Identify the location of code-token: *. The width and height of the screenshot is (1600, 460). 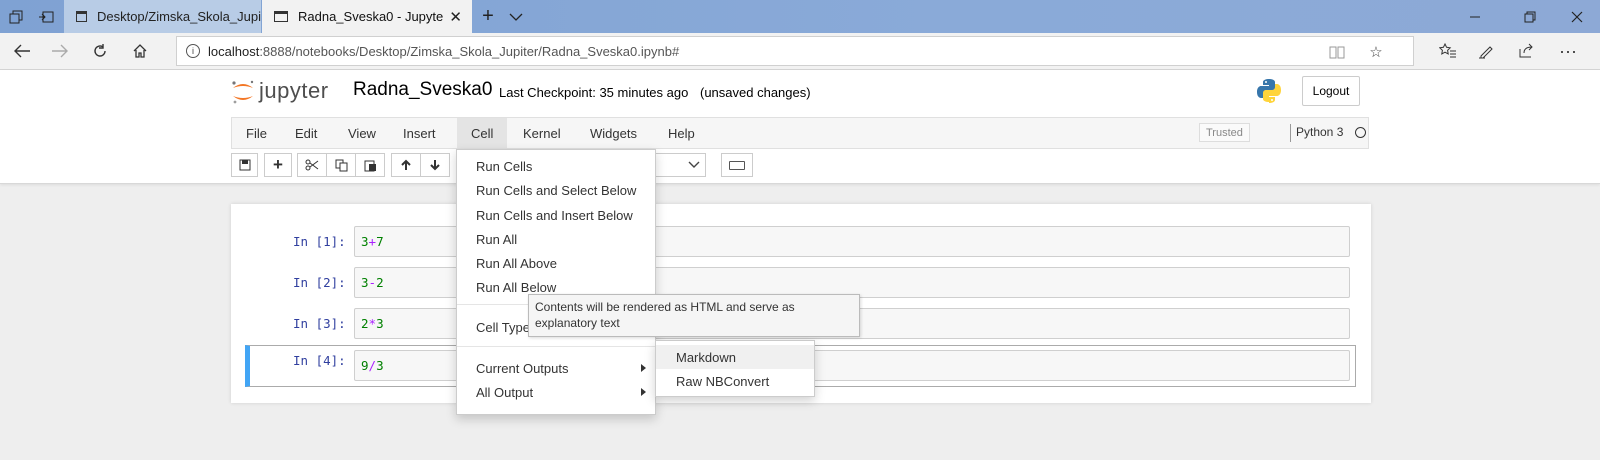
(372, 323).